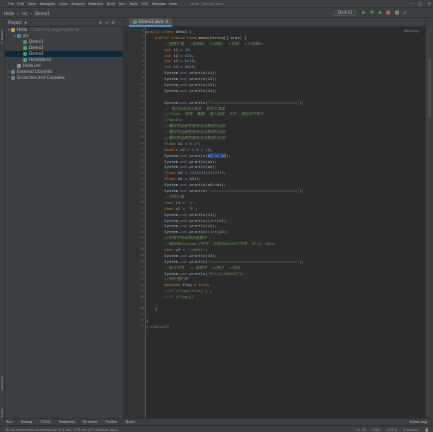  What do you see at coordinates (13, 30) in the screenshot?
I see `folder-icon` at bounding box center [13, 30].